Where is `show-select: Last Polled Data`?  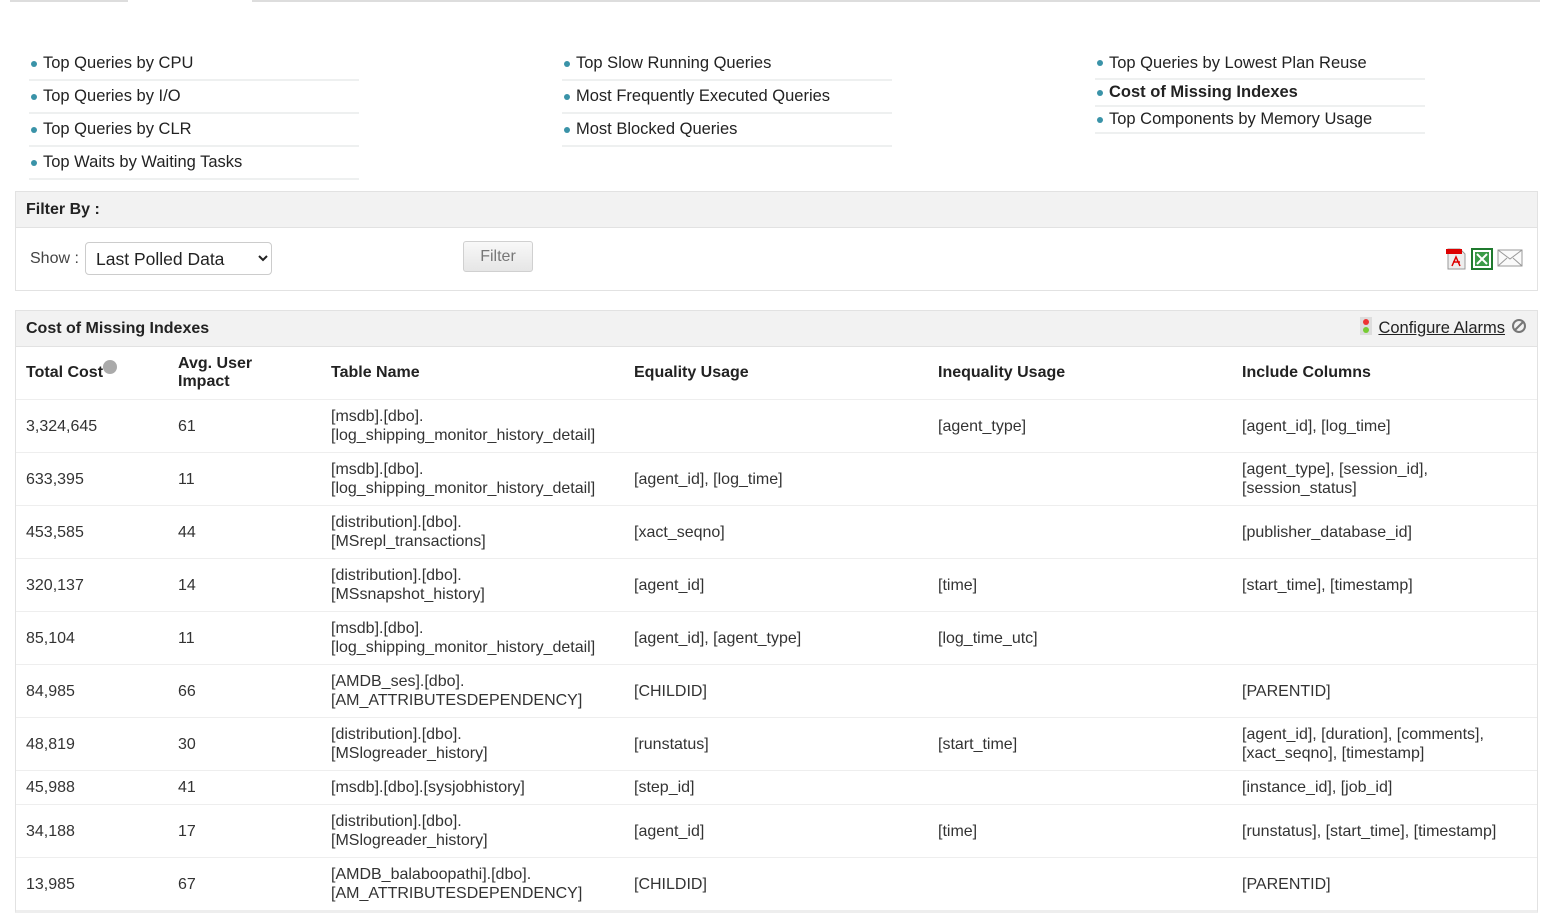
show-select: Last Polled Data is located at coordinates (178, 258).